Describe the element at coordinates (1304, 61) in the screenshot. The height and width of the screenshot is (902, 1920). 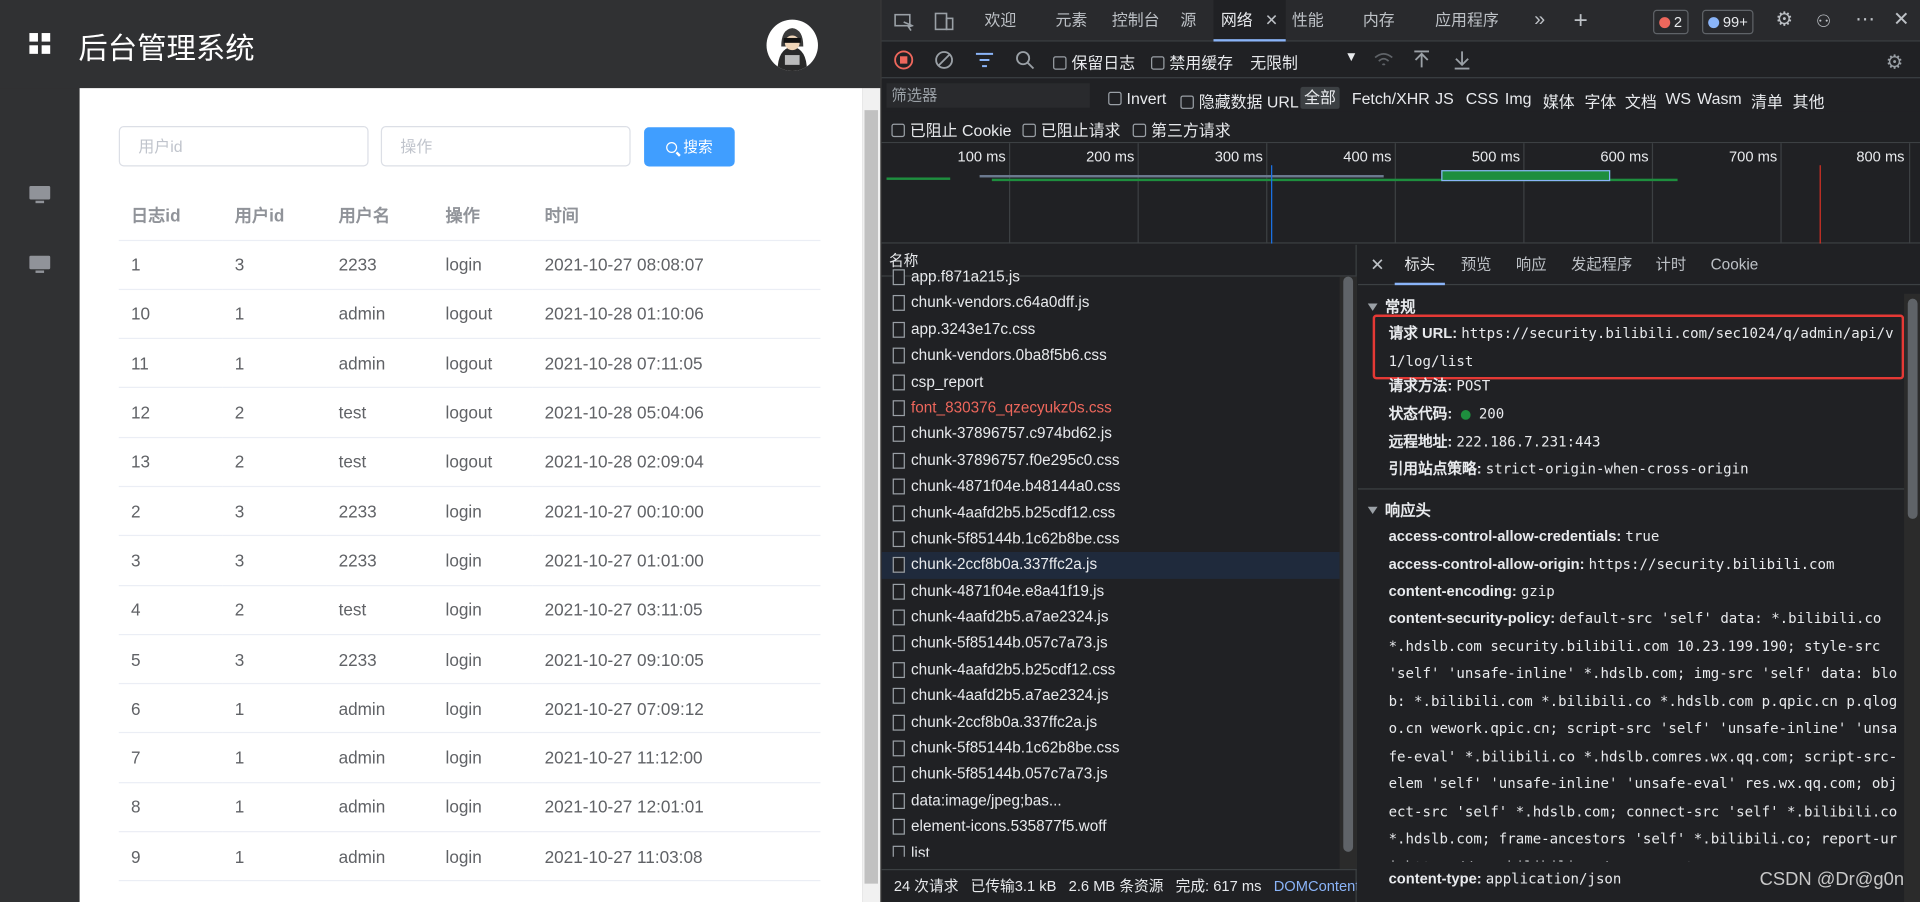
I see `throttle-select: 无限制 ▼` at that location.